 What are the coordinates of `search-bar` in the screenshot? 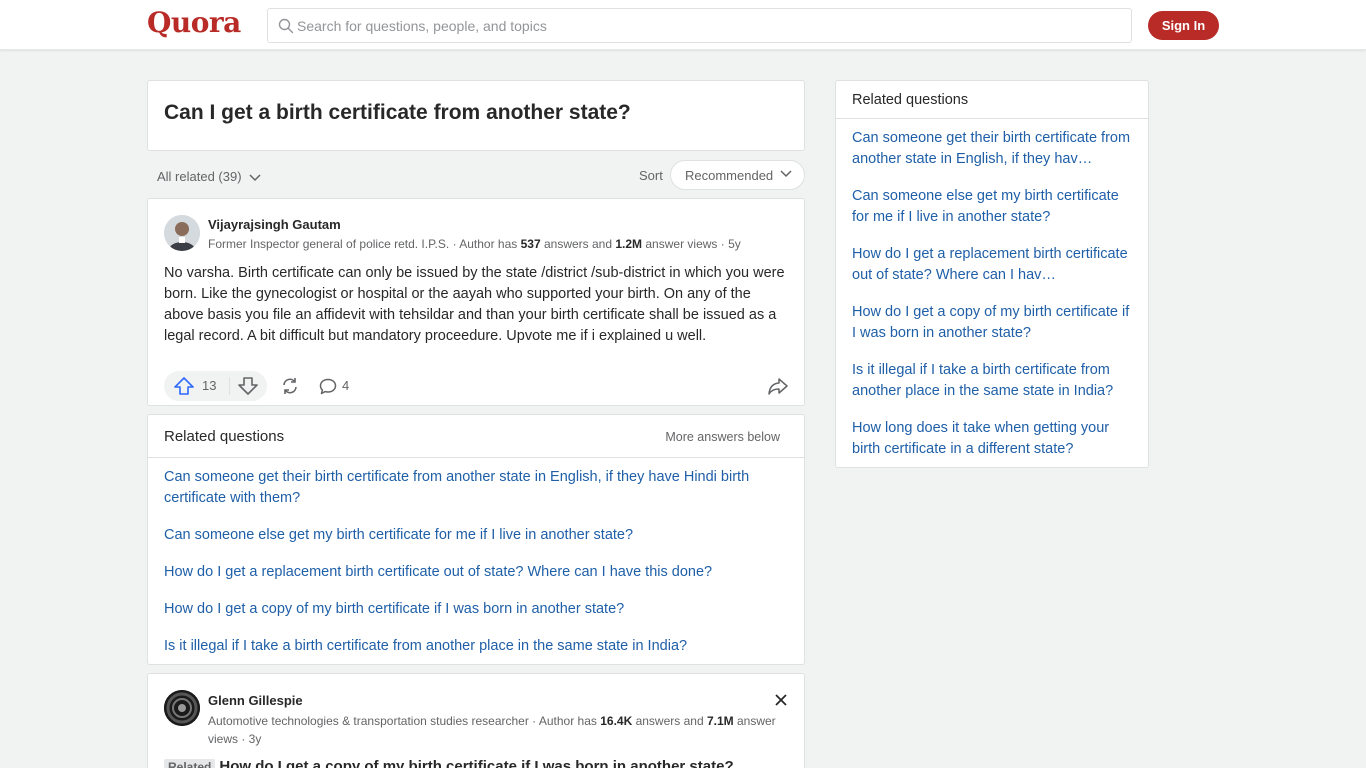 It's located at (699, 25).